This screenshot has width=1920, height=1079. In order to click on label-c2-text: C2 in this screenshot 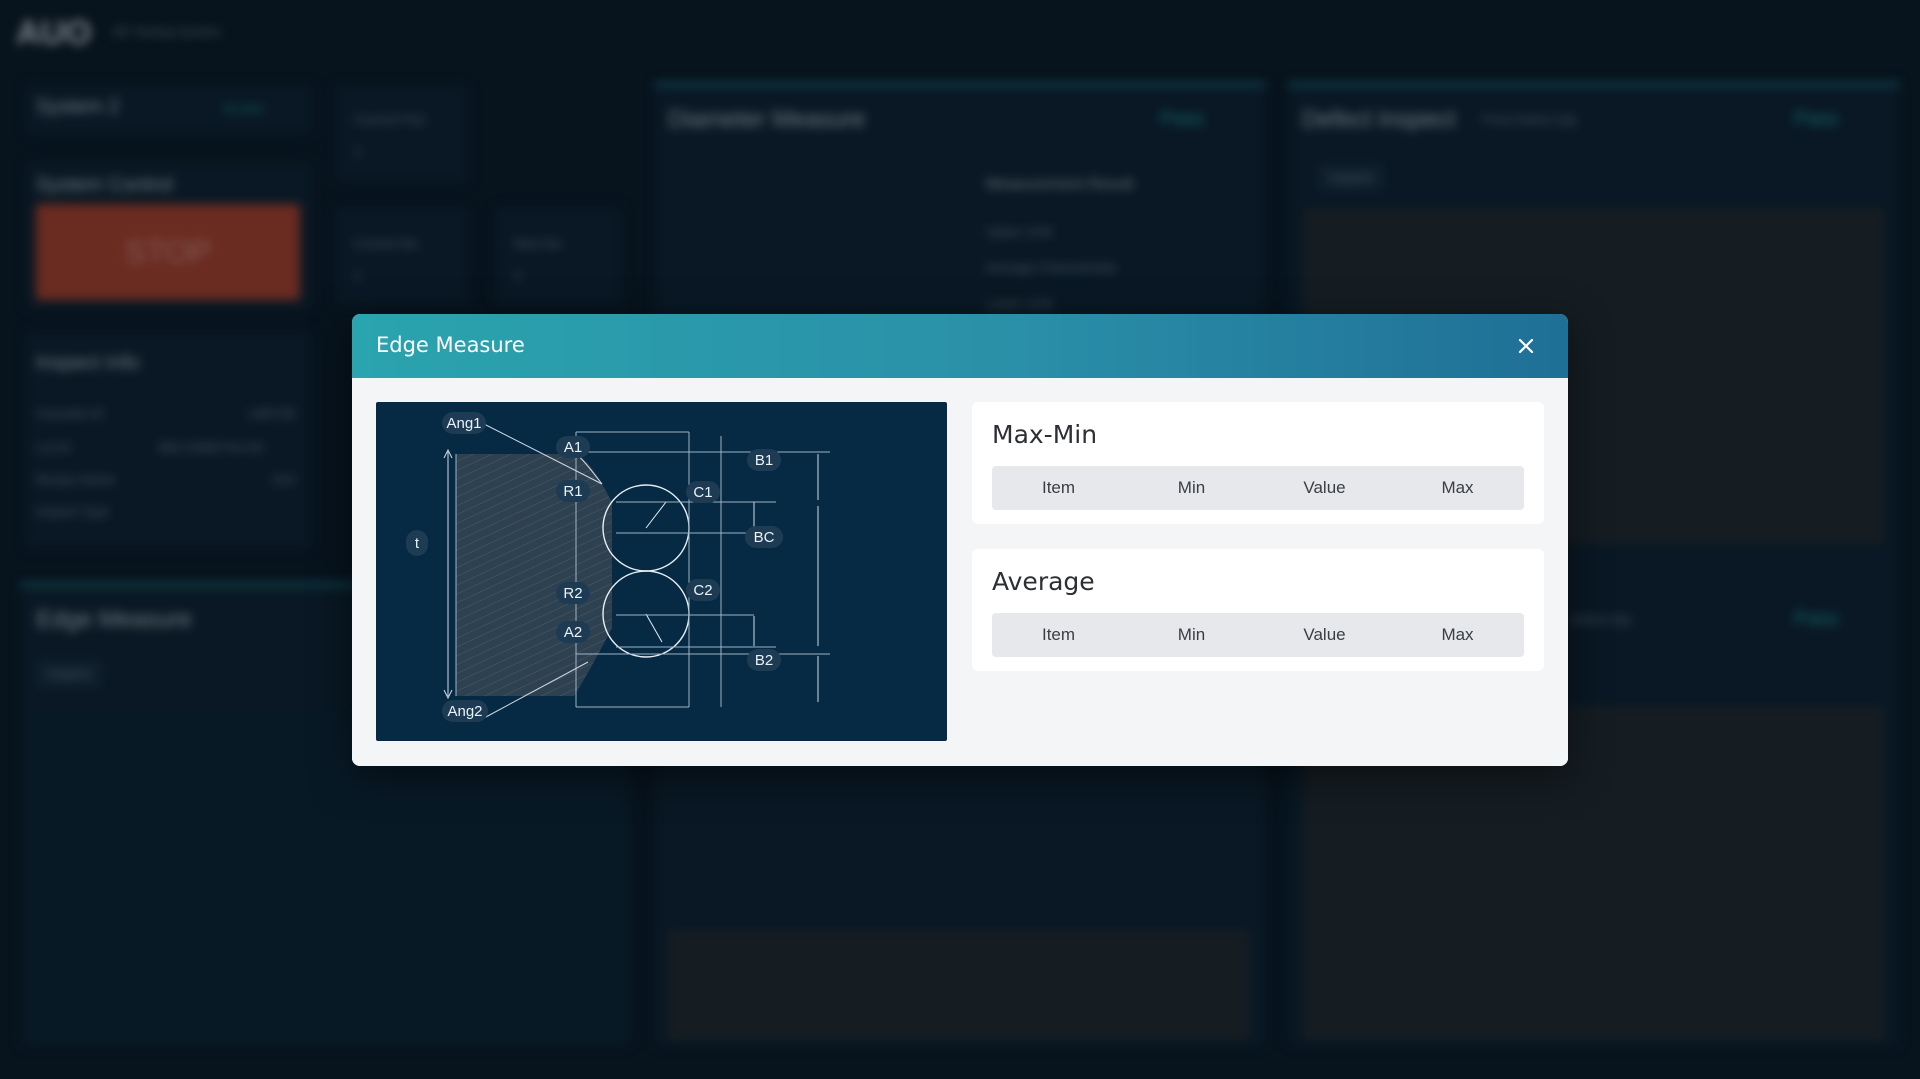, I will do `click(702, 590)`.